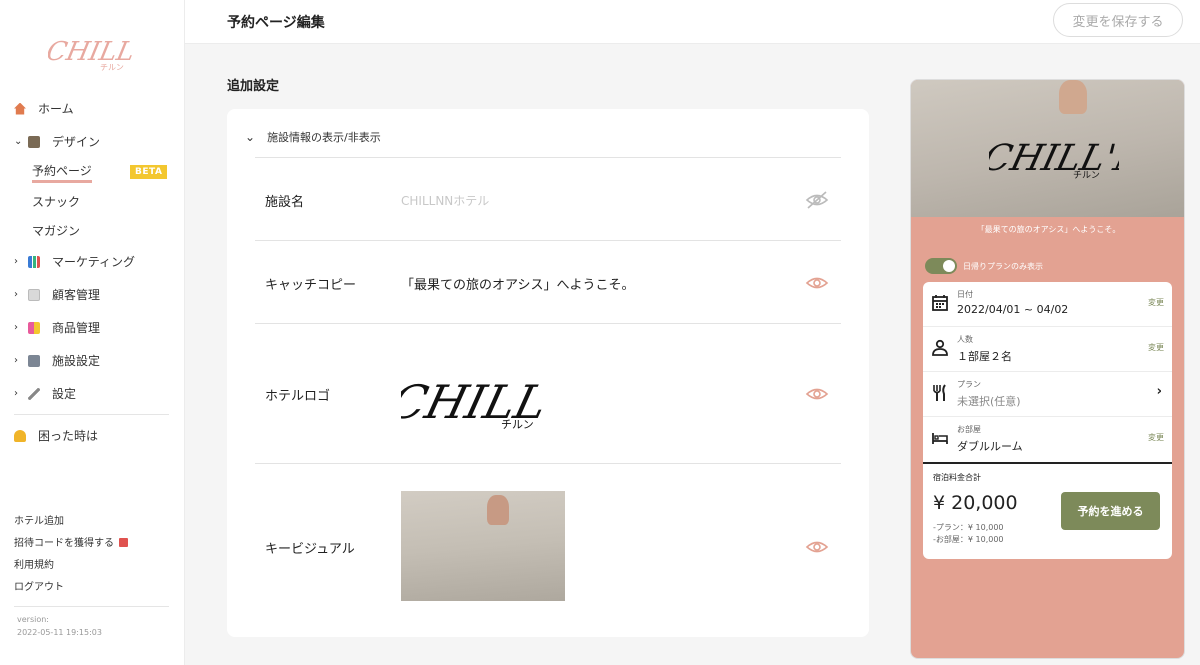 The image size is (1200, 665). What do you see at coordinates (1073, 97) in the screenshot?
I see `figure-silhouette` at bounding box center [1073, 97].